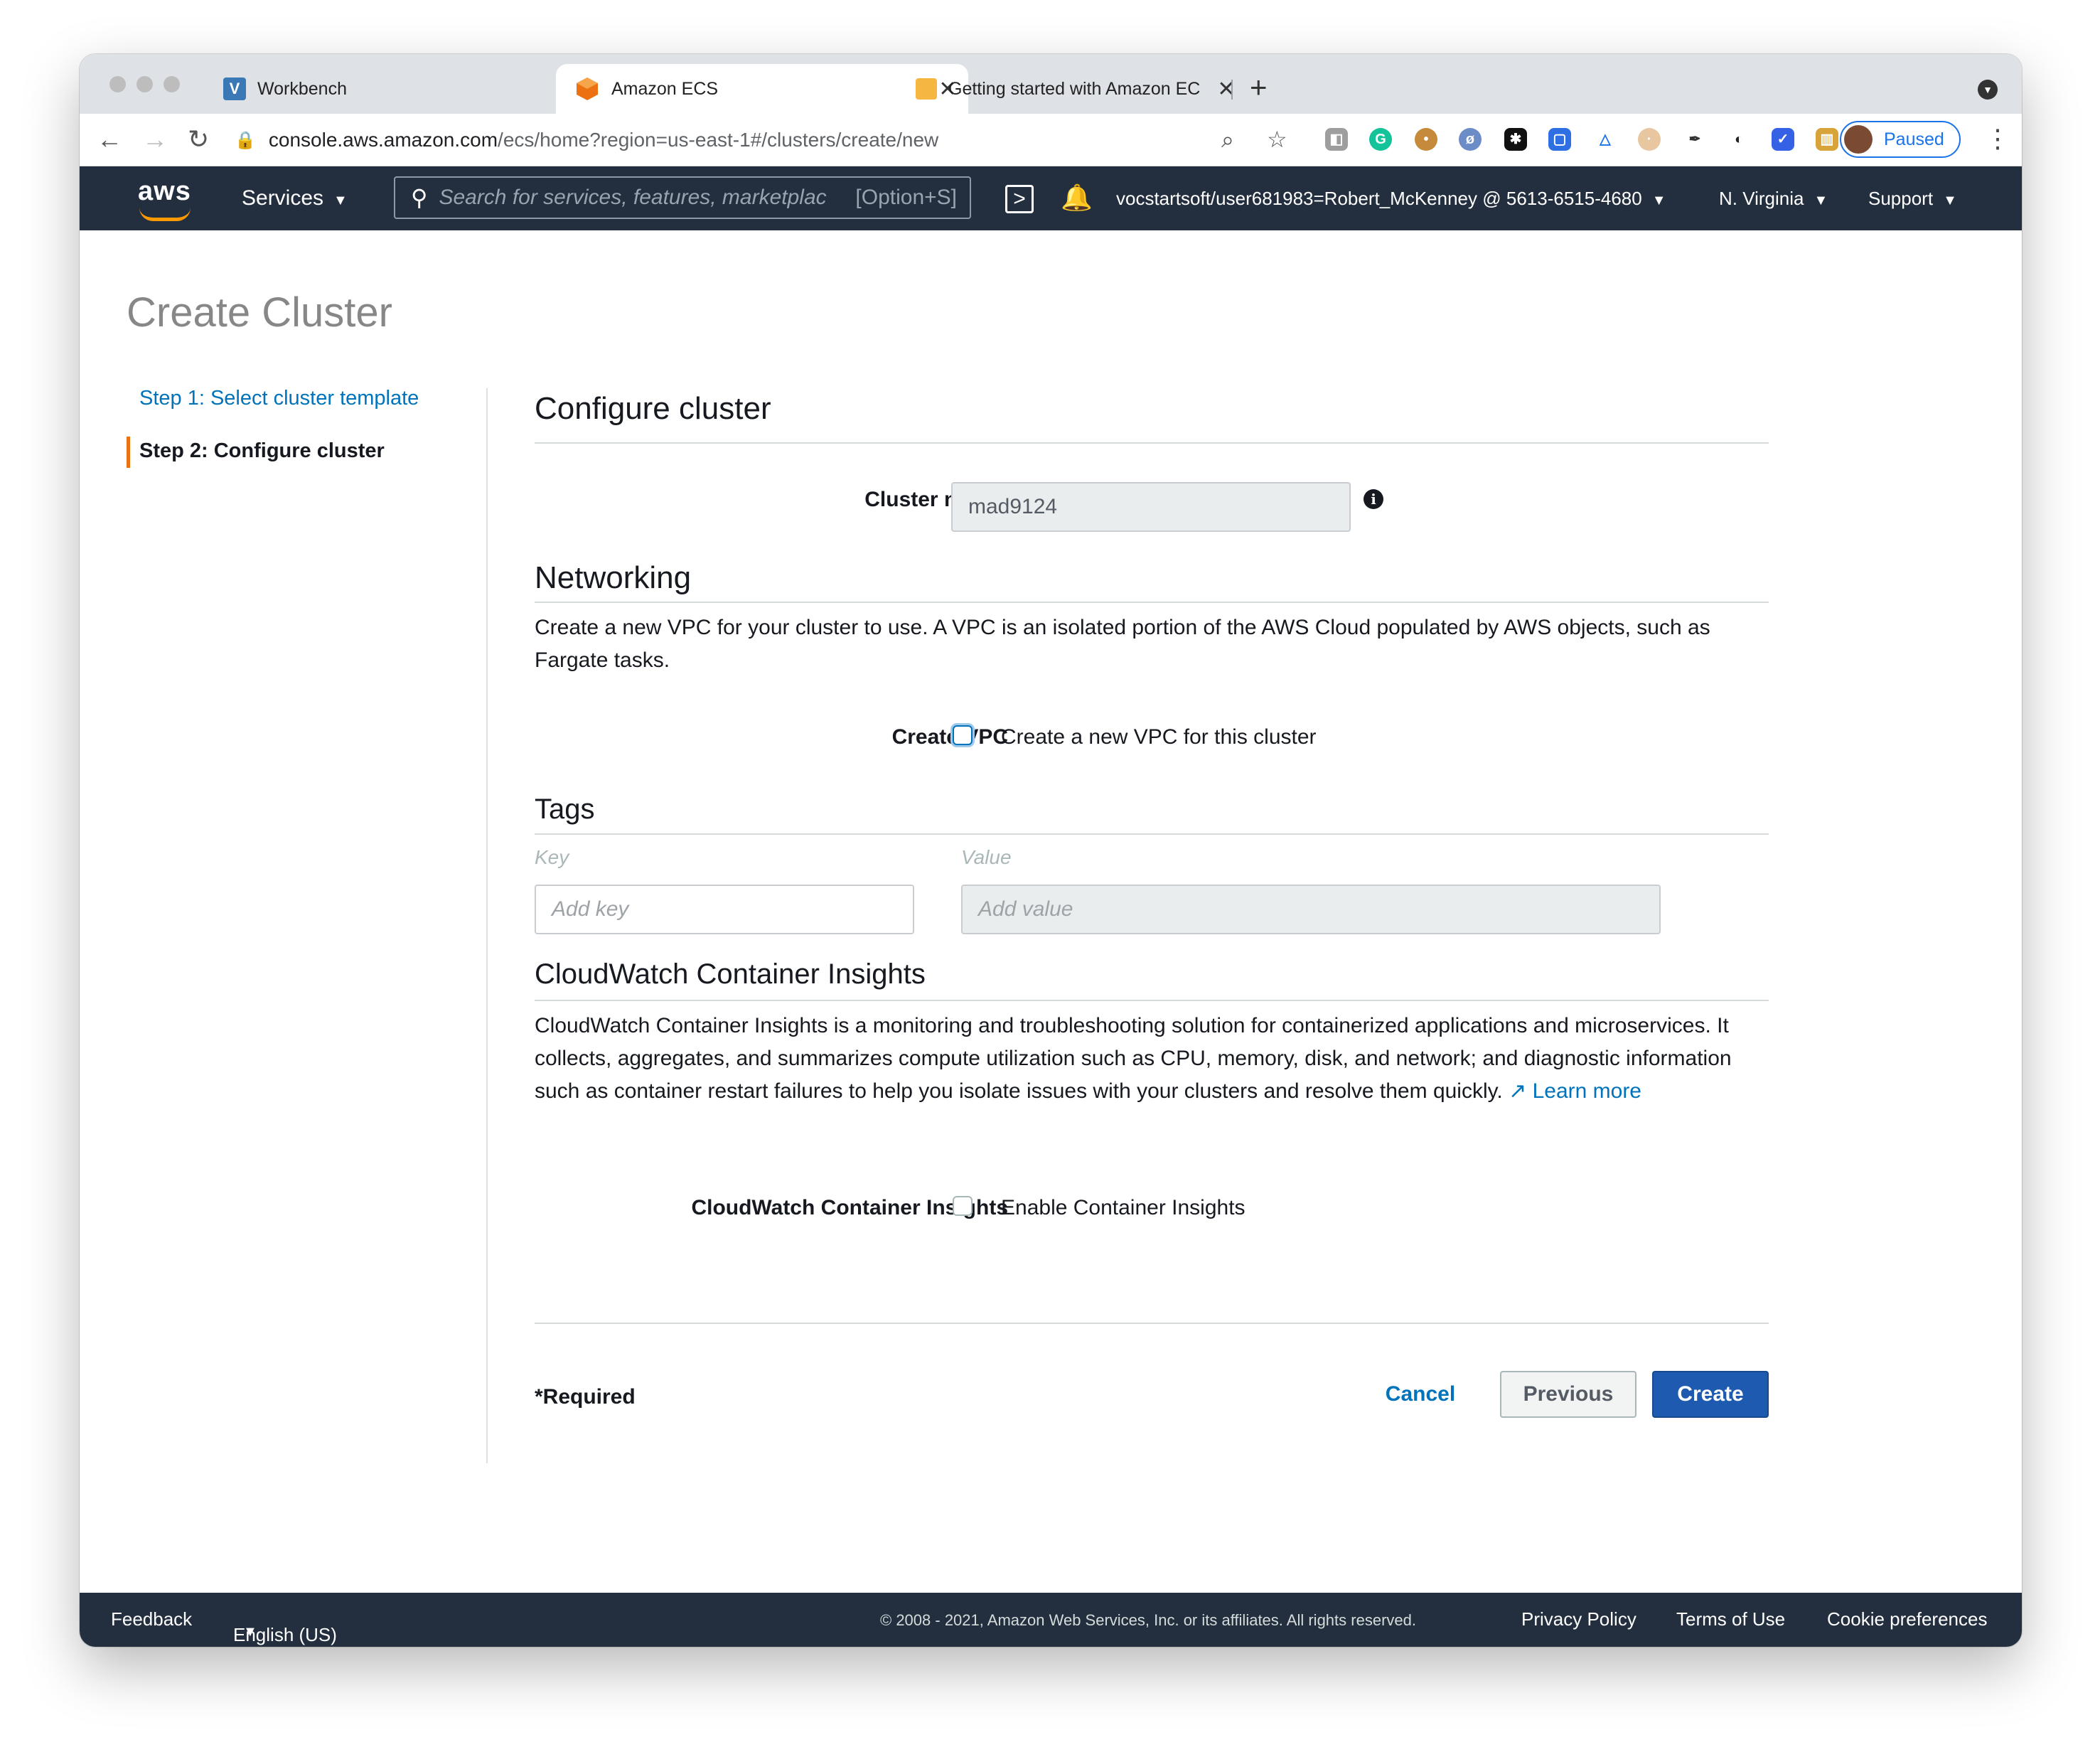  What do you see at coordinates (849, 1207) in the screenshot?
I see `container-insights-label: CloudWatch Container Insights` at bounding box center [849, 1207].